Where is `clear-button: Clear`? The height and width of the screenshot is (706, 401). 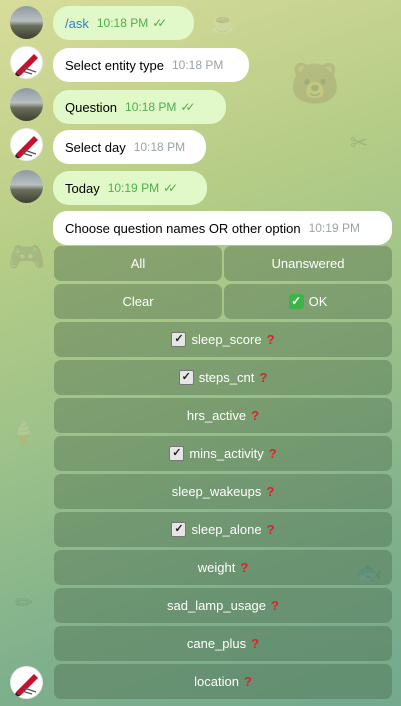
clear-button: Clear is located at coordinates (138, 301).